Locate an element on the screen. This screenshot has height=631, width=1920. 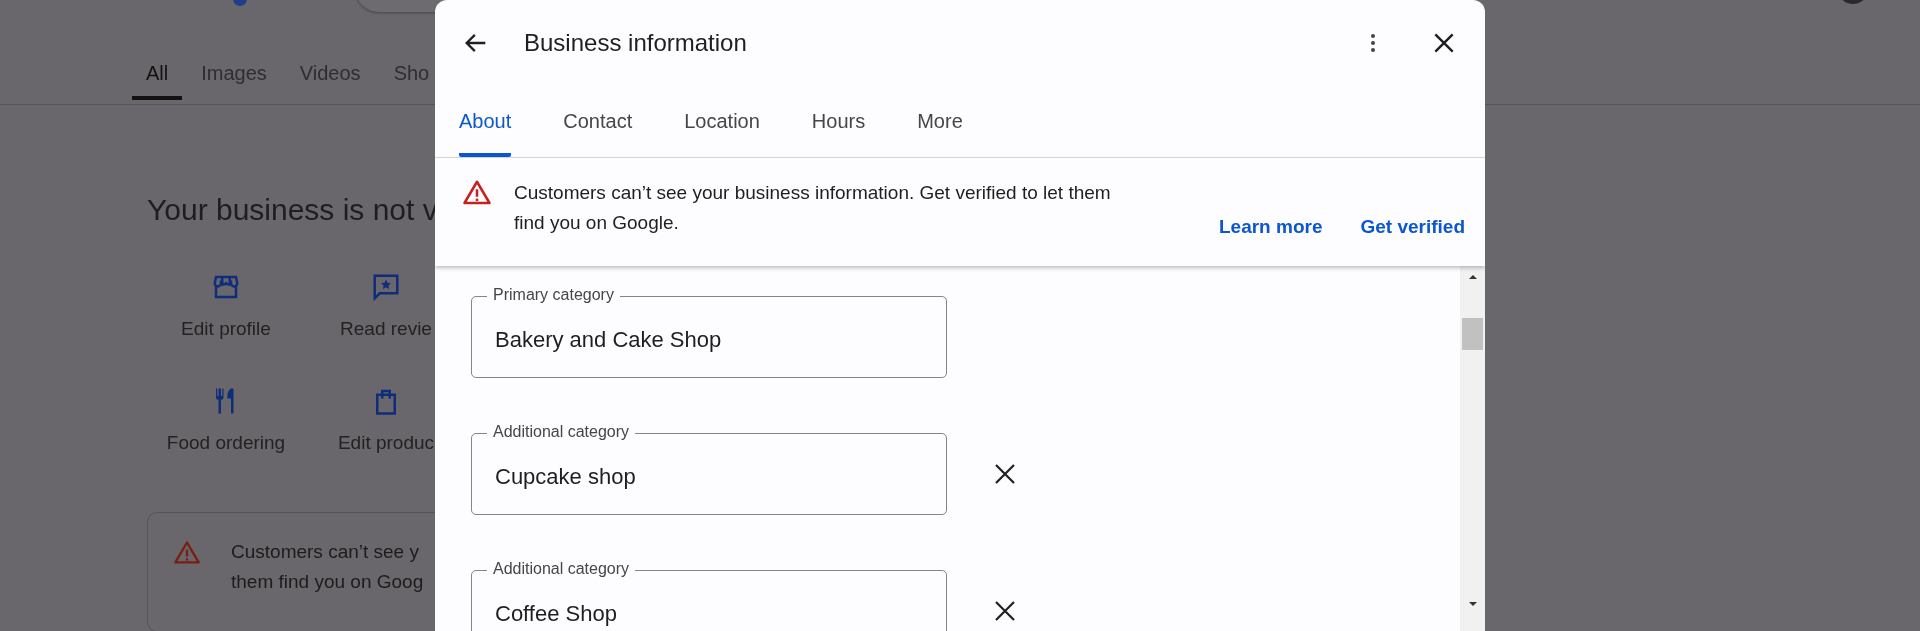
banner-link: Get verified is located at coordinates (1412, 227).